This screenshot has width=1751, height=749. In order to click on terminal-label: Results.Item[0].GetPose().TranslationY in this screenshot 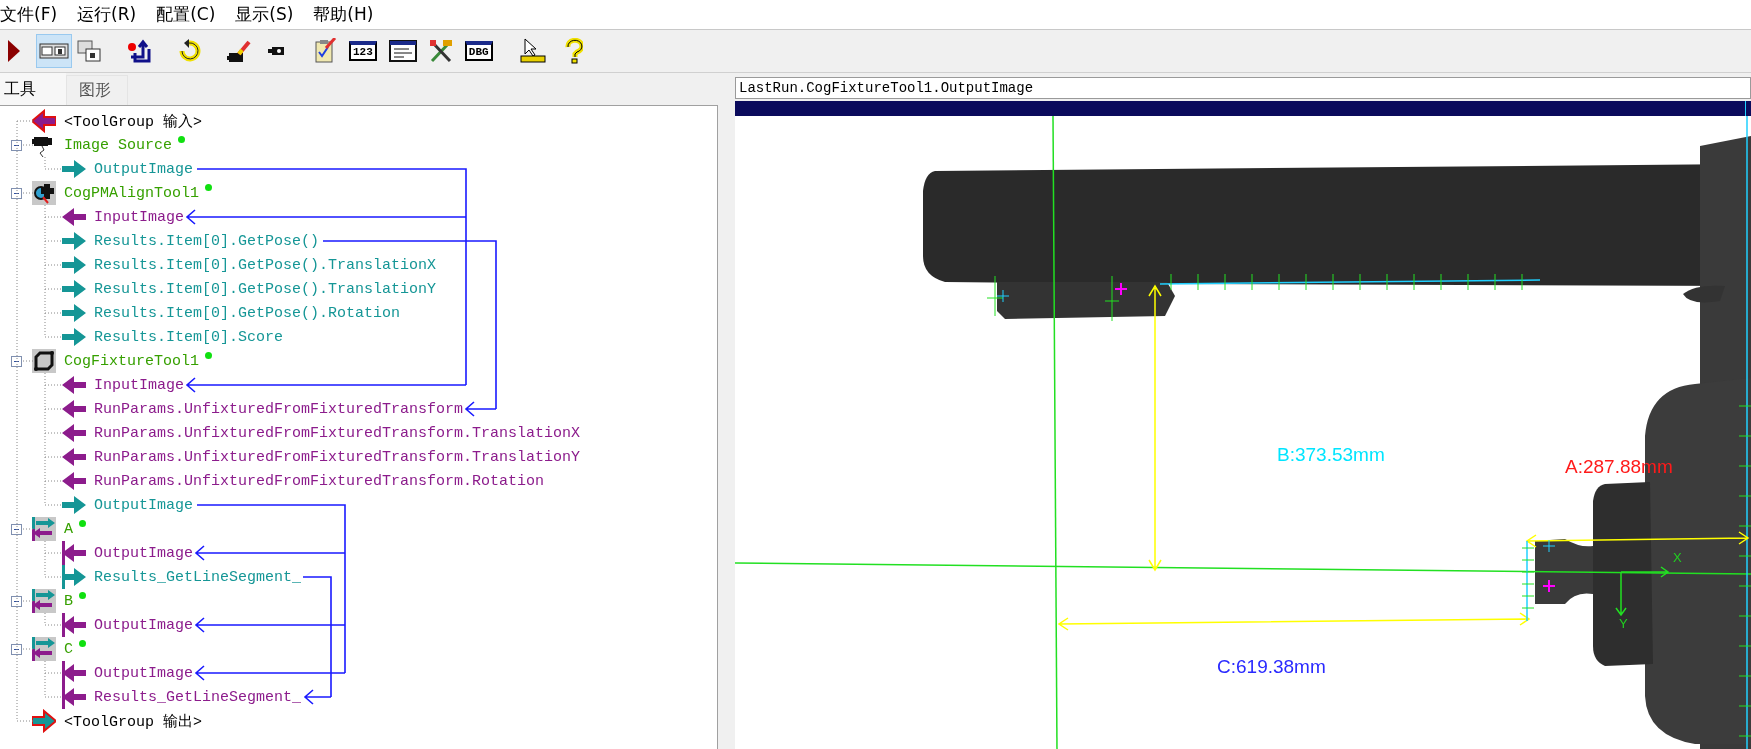, I will do `click(265, 289)`.